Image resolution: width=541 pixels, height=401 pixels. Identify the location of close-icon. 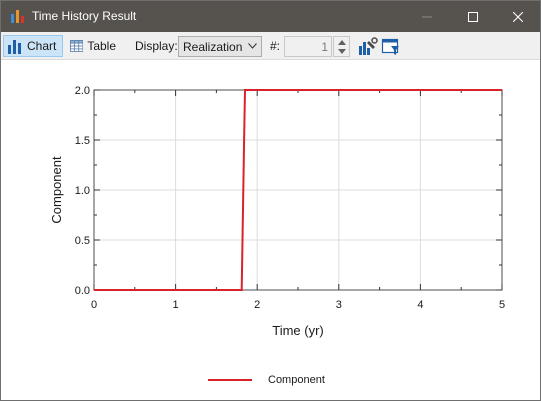
(518, 16).